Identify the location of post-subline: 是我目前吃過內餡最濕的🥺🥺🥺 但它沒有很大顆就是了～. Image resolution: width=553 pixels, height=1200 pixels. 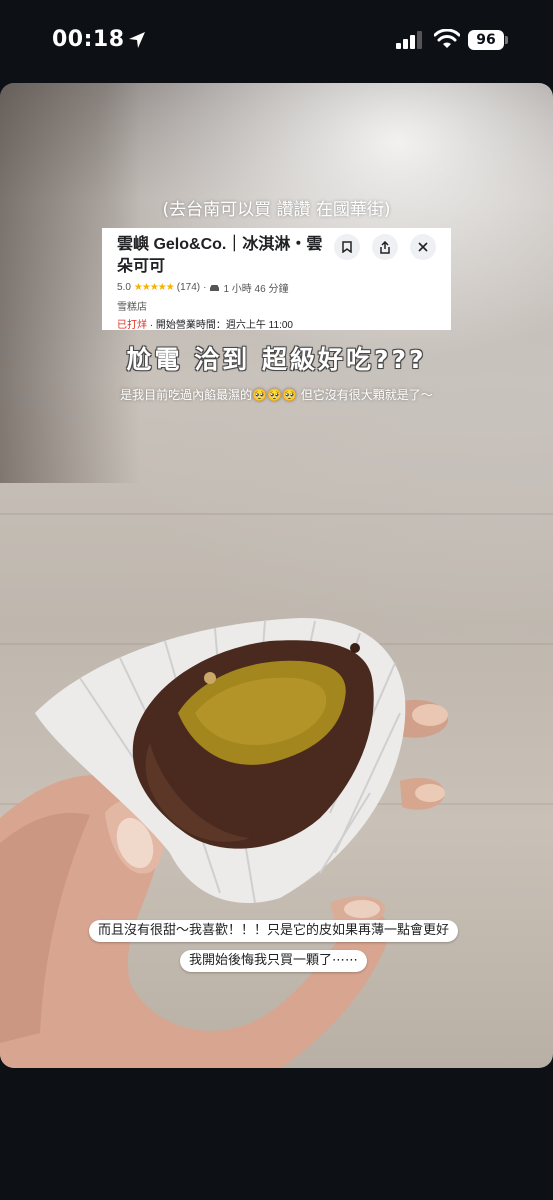
(276, 395).